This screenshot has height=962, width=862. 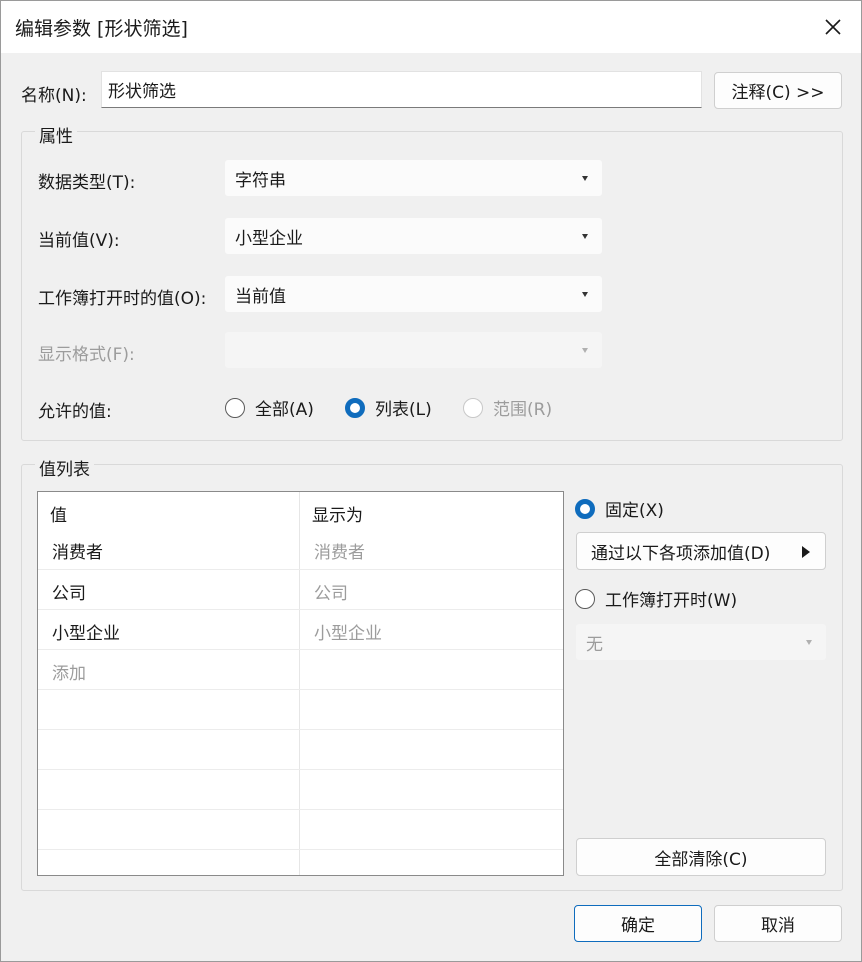 I want to click on data-type-label: 数据类型(T):, so click(x=87, y=183).